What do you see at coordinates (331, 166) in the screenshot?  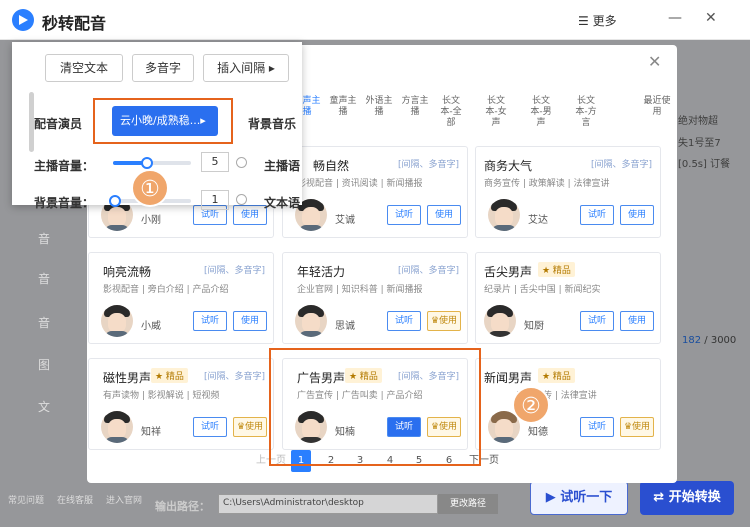 I see `voice-title: 畅自然` at bounding box center [331, 166].